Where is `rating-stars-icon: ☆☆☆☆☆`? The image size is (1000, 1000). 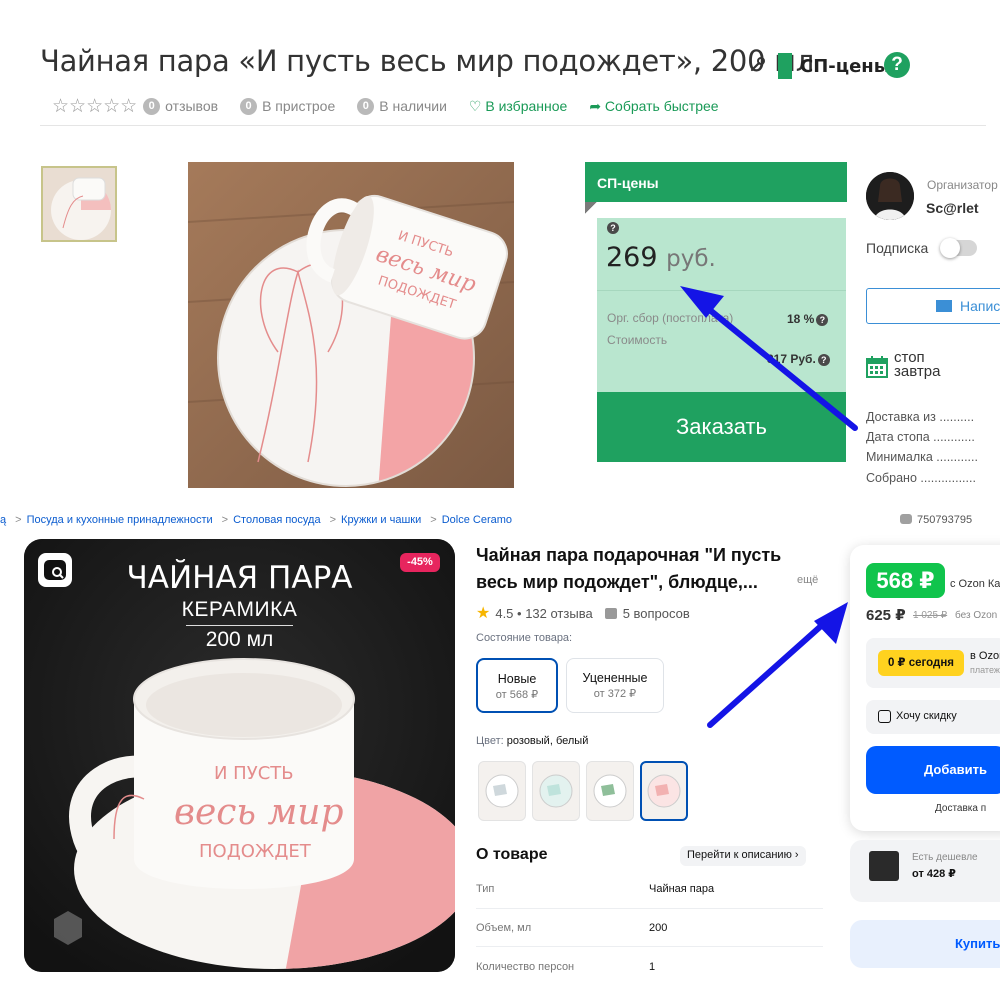 rating-stars-icon: ☆☆☆☆☆ is located at coordinates (94, 106).